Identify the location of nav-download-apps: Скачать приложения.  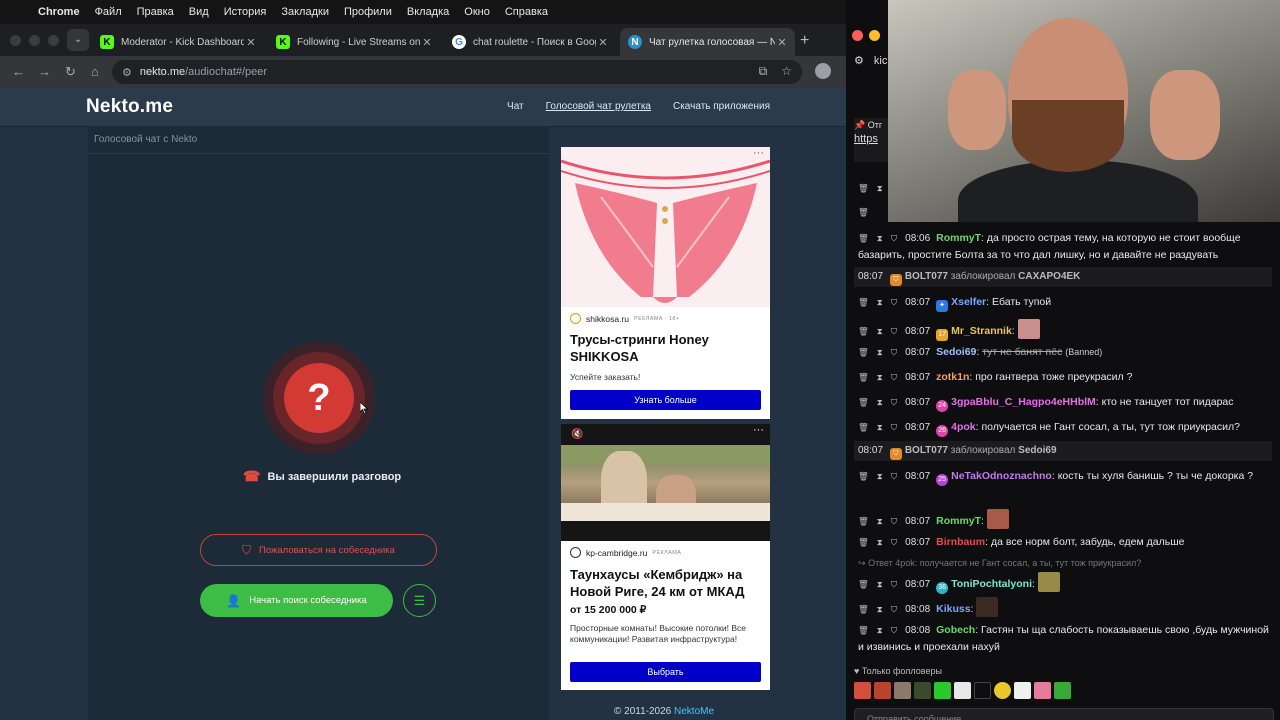
(721, 106).